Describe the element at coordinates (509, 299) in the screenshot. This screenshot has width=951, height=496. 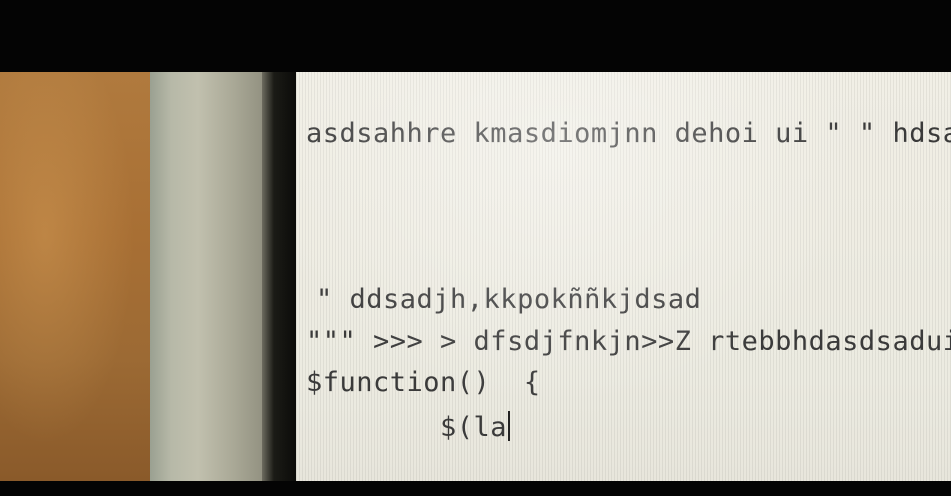
I see `code-line-2: " ddsadjh,kkpokññkjdsad` at that location.